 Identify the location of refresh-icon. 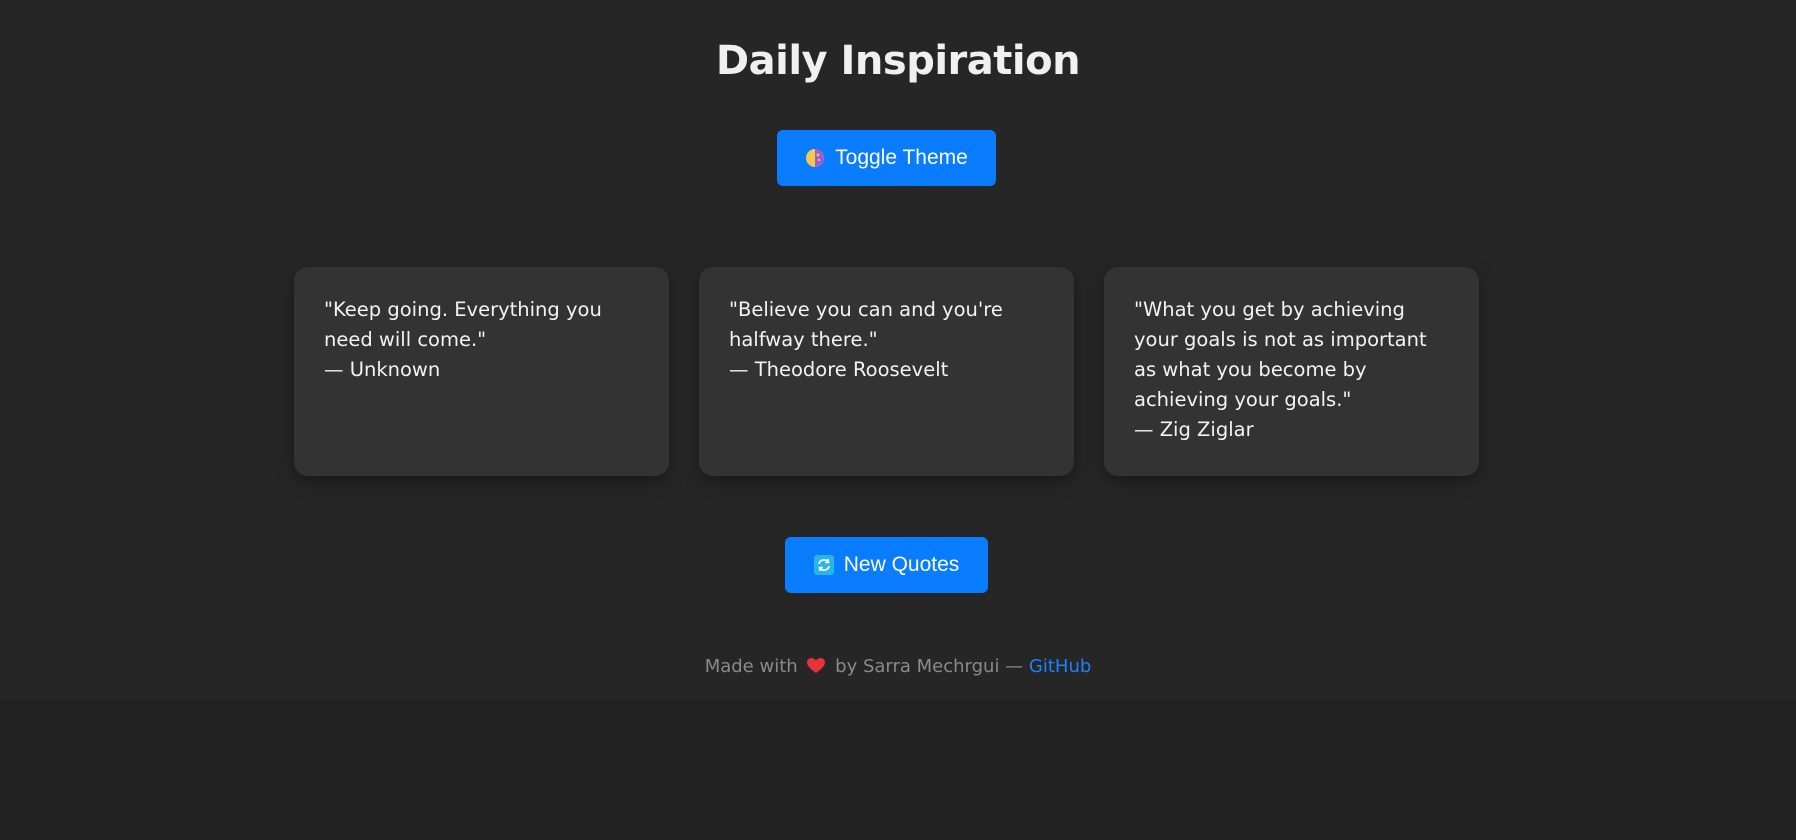
(823, 565).